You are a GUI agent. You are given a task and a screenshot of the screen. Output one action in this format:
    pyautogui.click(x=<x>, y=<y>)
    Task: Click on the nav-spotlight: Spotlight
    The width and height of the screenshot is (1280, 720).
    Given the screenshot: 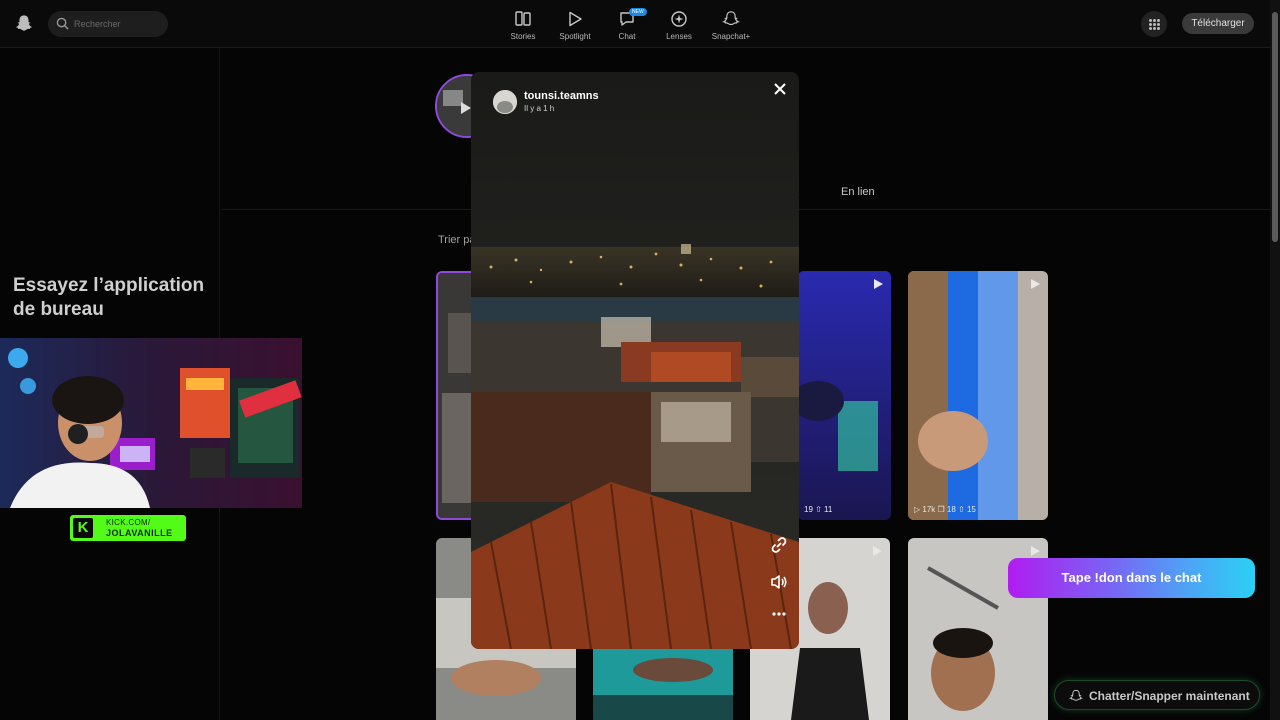 What is the action you would take?
    pyautogui.click(x=575, y=27)
    